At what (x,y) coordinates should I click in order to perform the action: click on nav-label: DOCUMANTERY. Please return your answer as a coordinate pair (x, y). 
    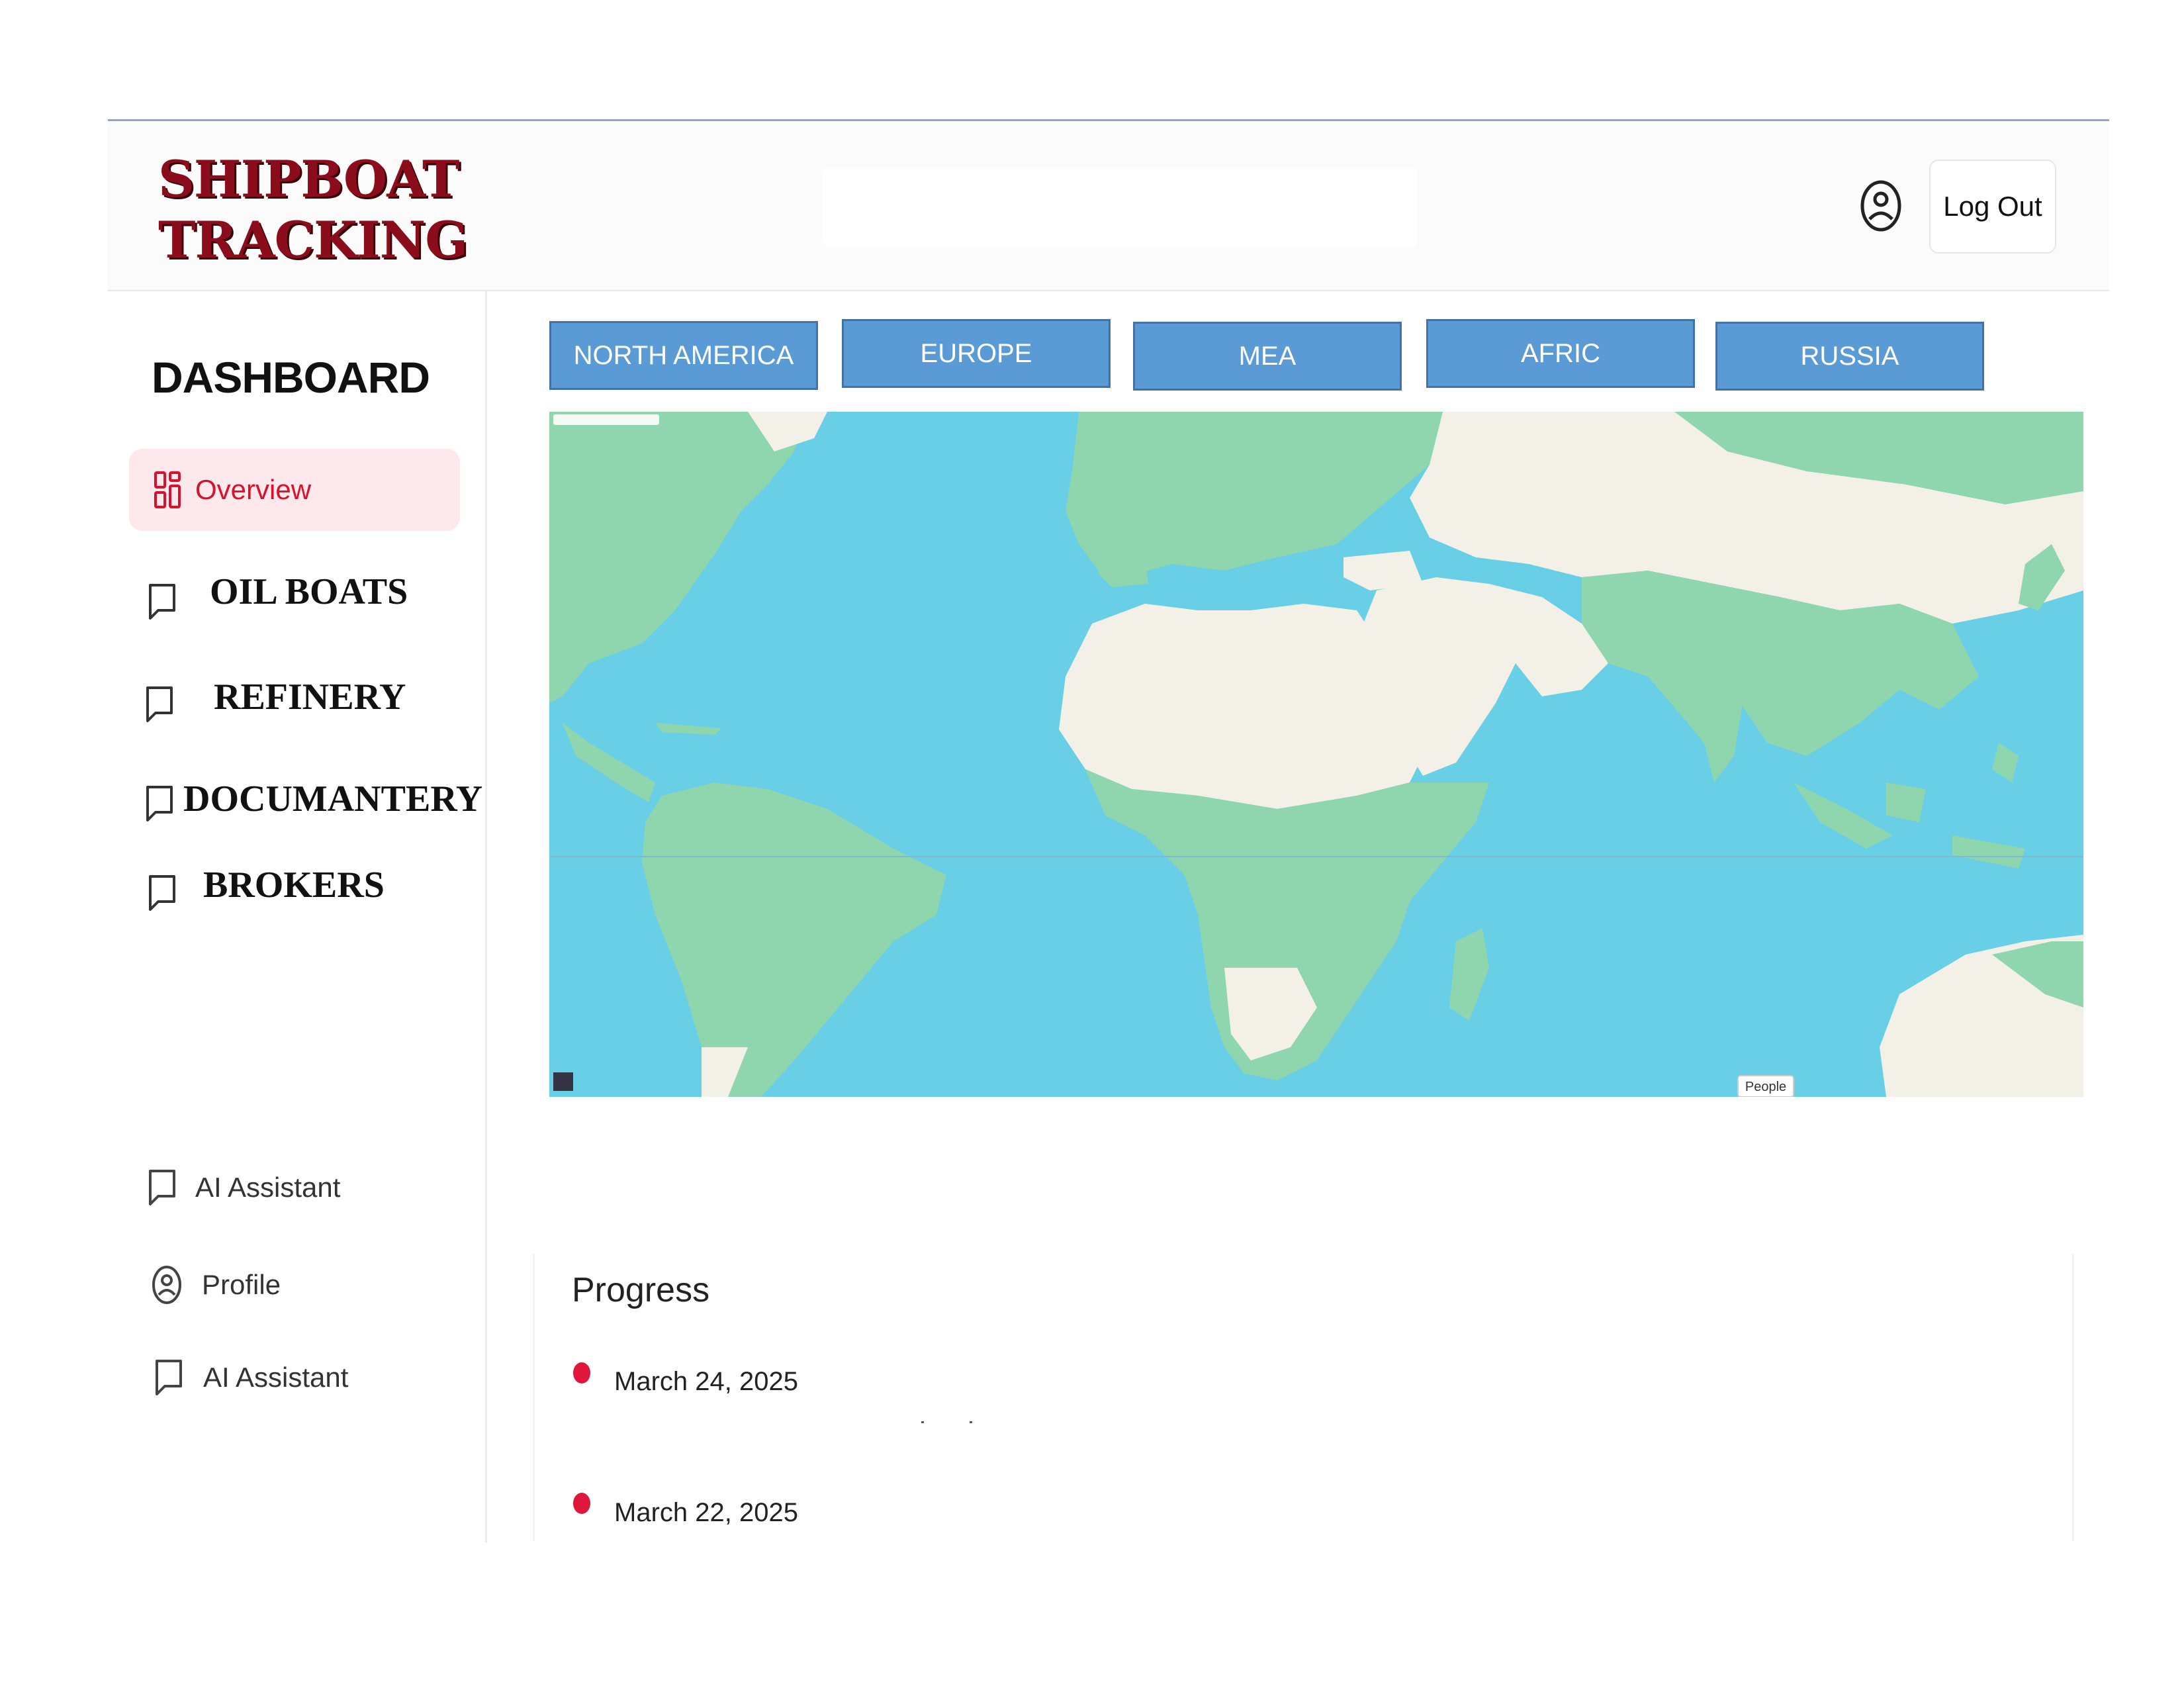
    Looking at the image, I should click on (333, 799).